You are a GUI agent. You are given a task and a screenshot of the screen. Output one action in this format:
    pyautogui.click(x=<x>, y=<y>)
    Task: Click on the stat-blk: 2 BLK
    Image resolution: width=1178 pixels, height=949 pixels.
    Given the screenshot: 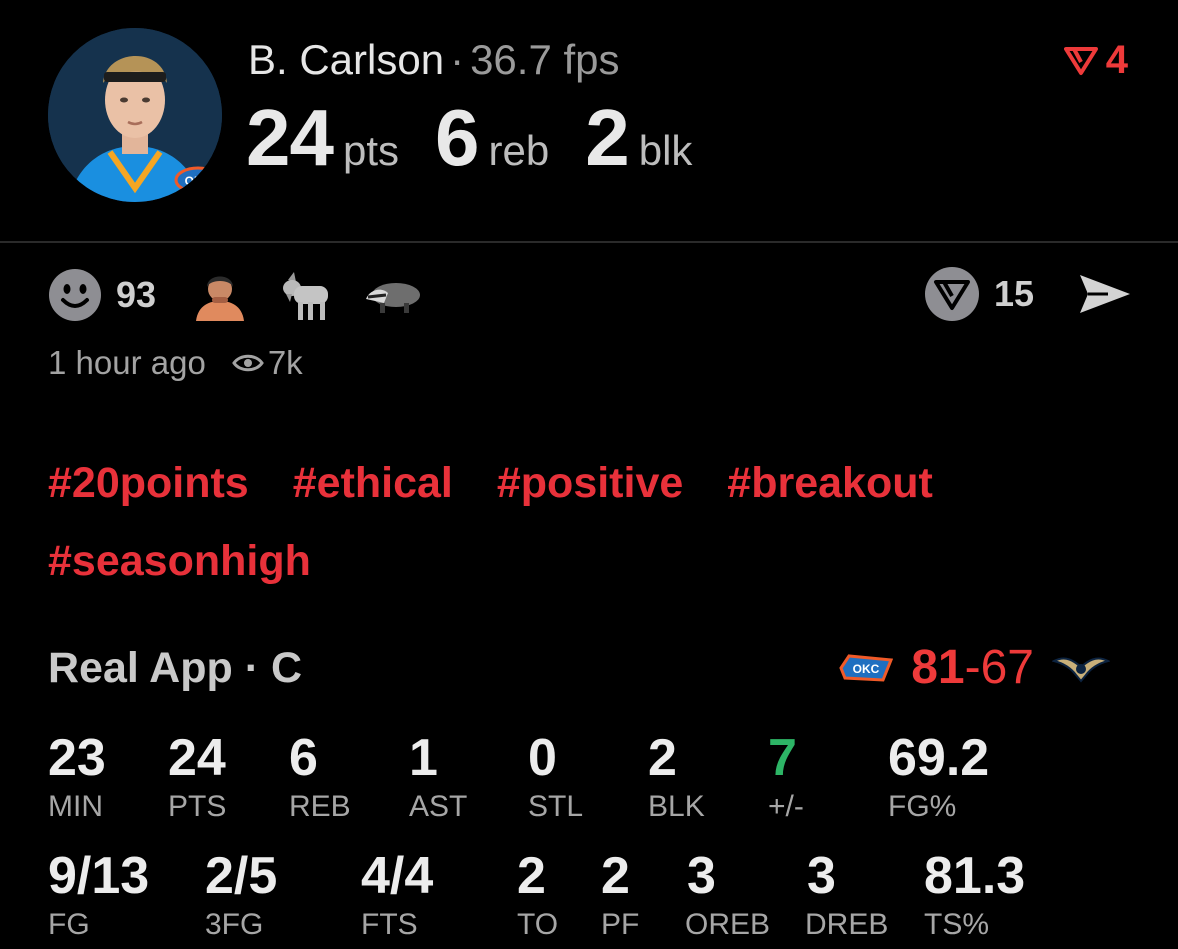 What is the action you would take?
    pyautogui.click(x=676, y=778)
    